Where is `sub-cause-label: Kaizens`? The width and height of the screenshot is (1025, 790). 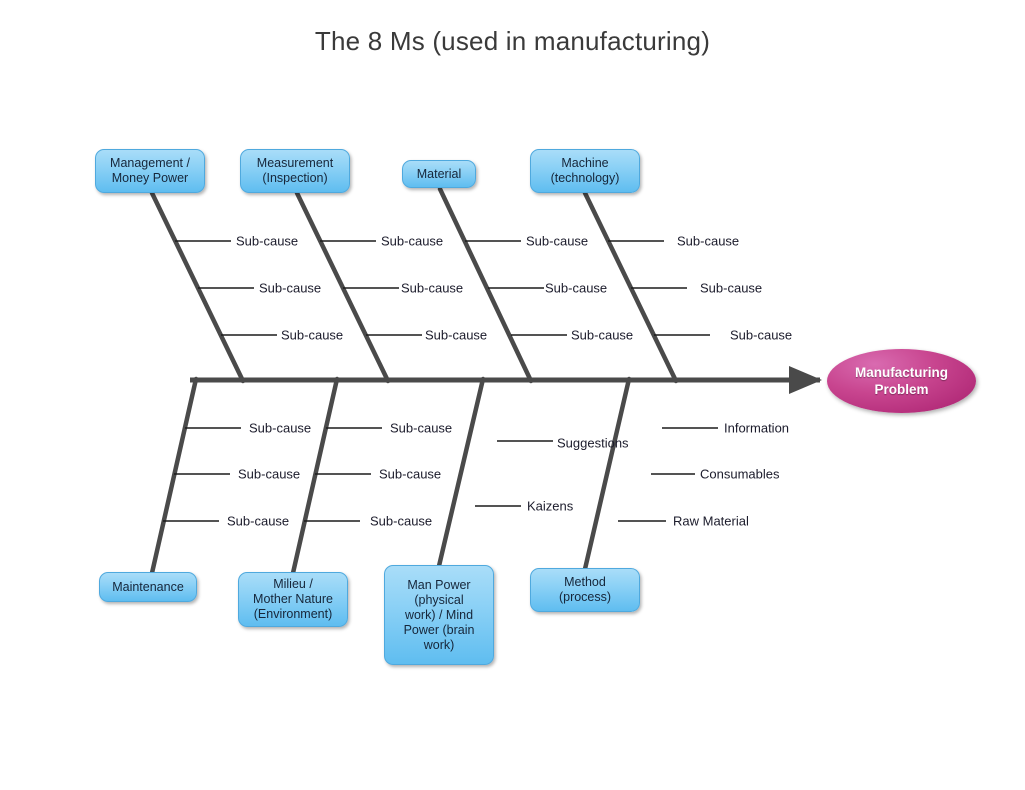
sub-cause-label: Kaizens is located at coordinates (550, 506).